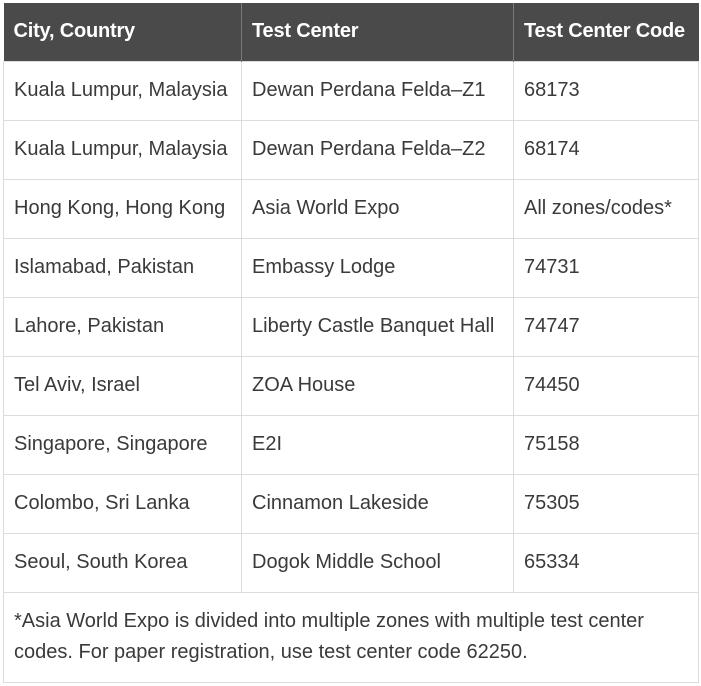 The image size is (701, 686). Describe the element at coordinates (377, 562) in the screenshot. I see `cell-test-center: Dogok Middle School` at that location.